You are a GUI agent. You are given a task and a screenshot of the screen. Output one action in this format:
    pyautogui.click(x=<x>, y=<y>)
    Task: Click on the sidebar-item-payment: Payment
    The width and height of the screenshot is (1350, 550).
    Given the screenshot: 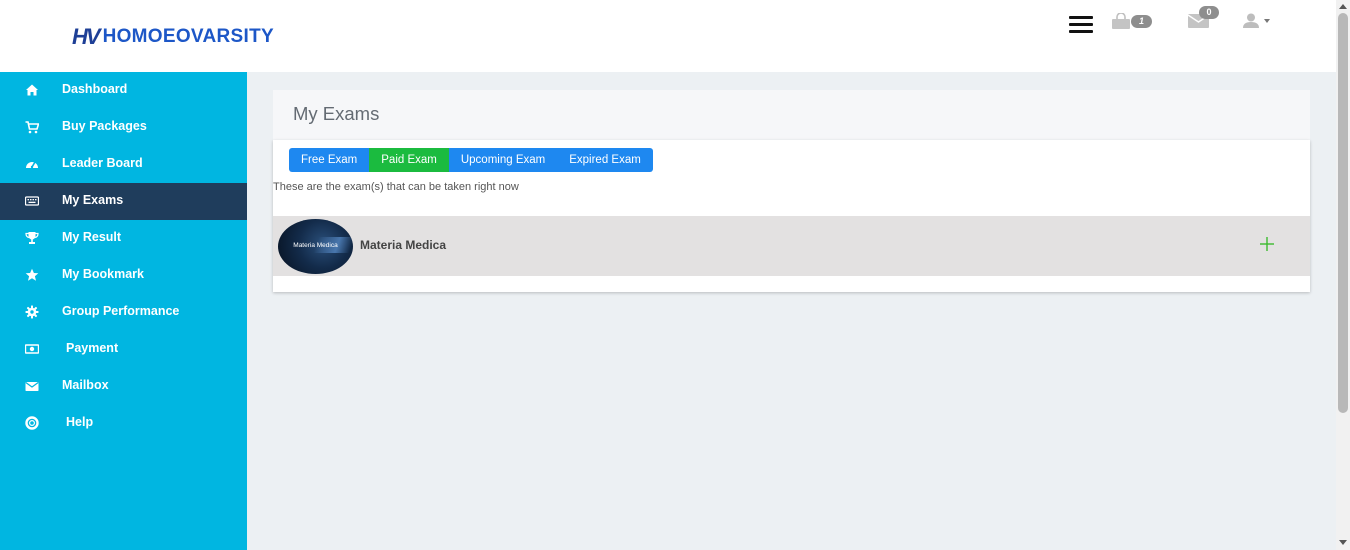 What is the action you would take?
    pyautogui.click(x=123, y=349)
    